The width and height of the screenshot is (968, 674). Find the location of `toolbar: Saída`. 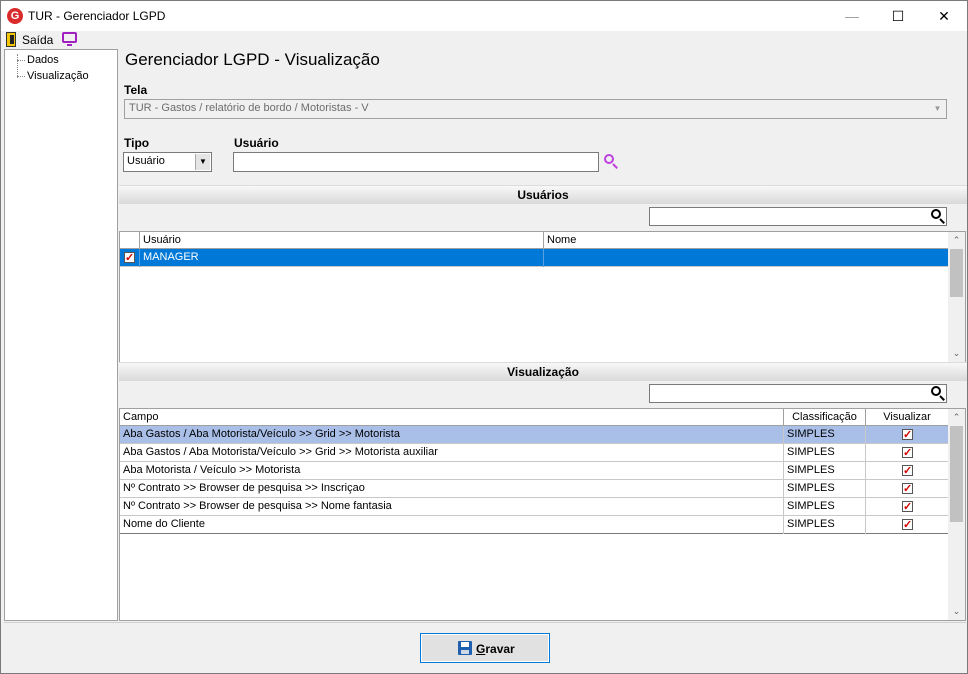

toolbar: Saída is located at coordinates (484, 40).